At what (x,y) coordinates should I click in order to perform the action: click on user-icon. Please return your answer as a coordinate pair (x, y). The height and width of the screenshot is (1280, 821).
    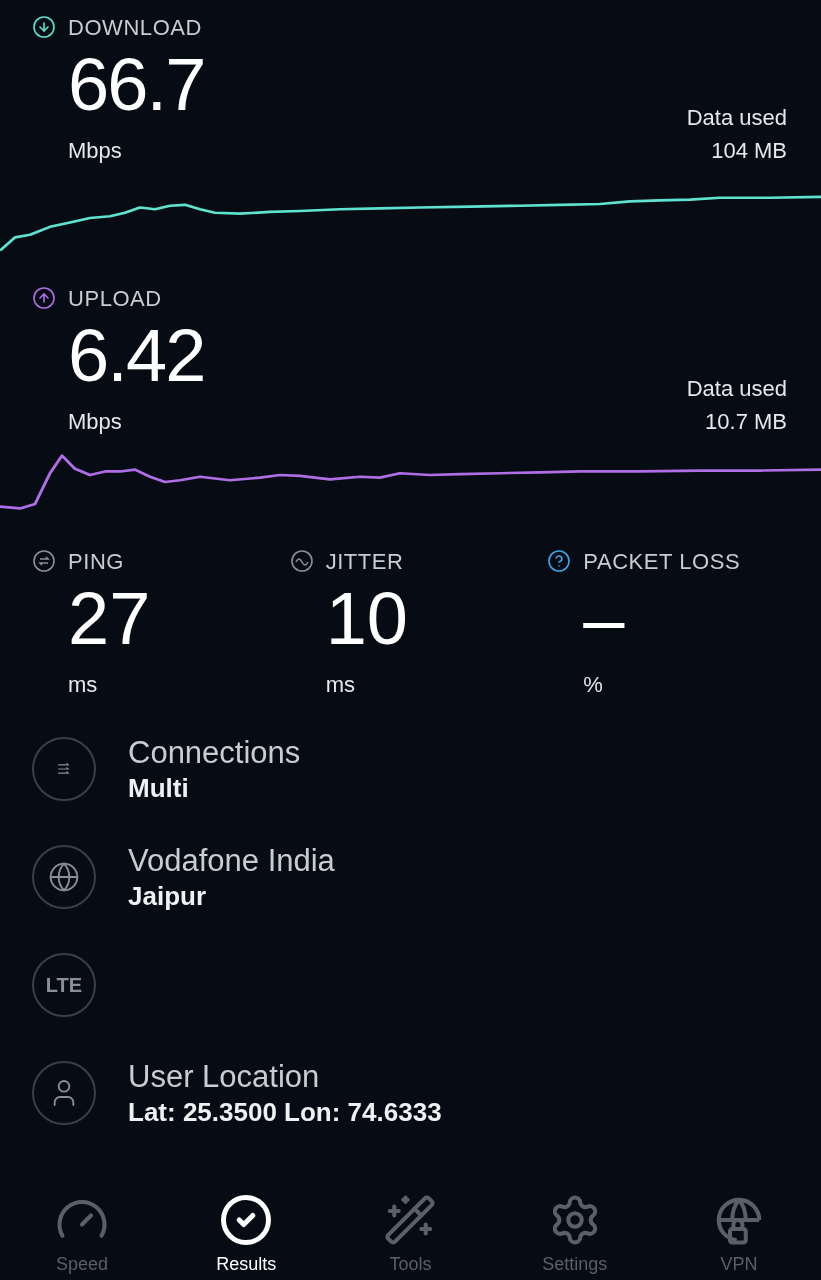
    Looking at the image, I should click on (64, 1093).